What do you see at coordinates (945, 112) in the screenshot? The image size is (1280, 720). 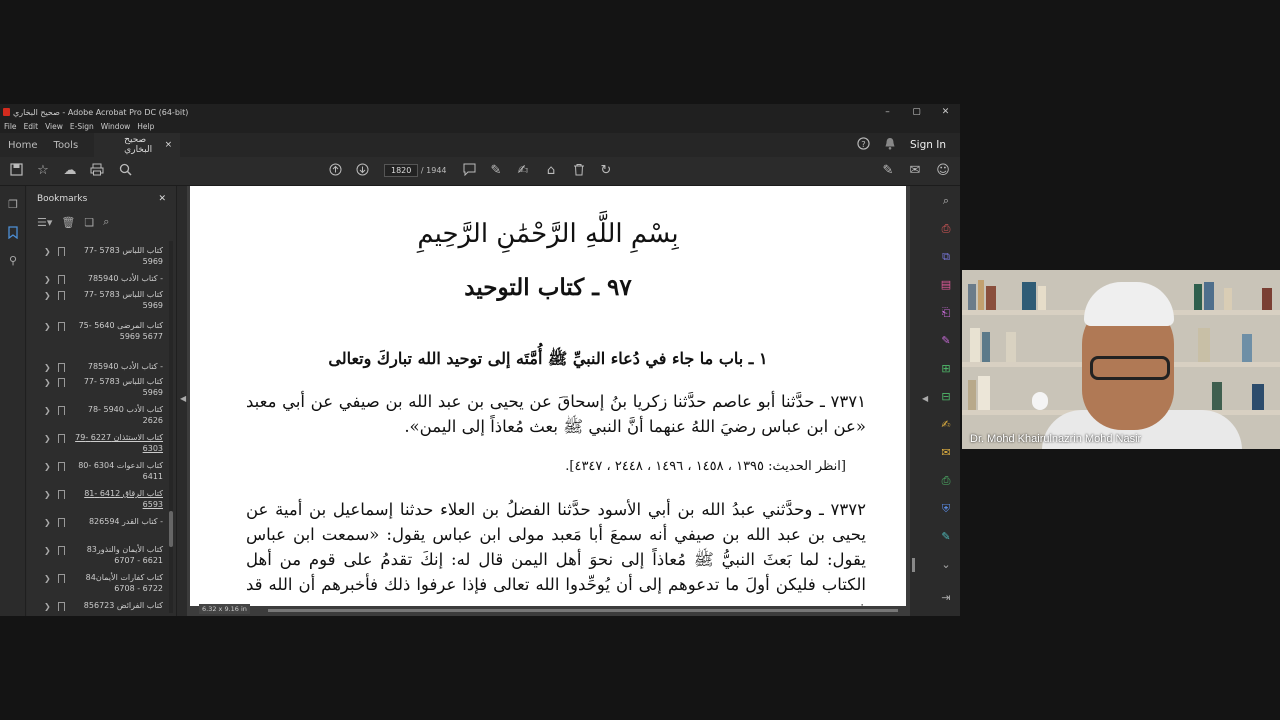 I see `close-window-button: ✕` at bounding box center [945, 112].